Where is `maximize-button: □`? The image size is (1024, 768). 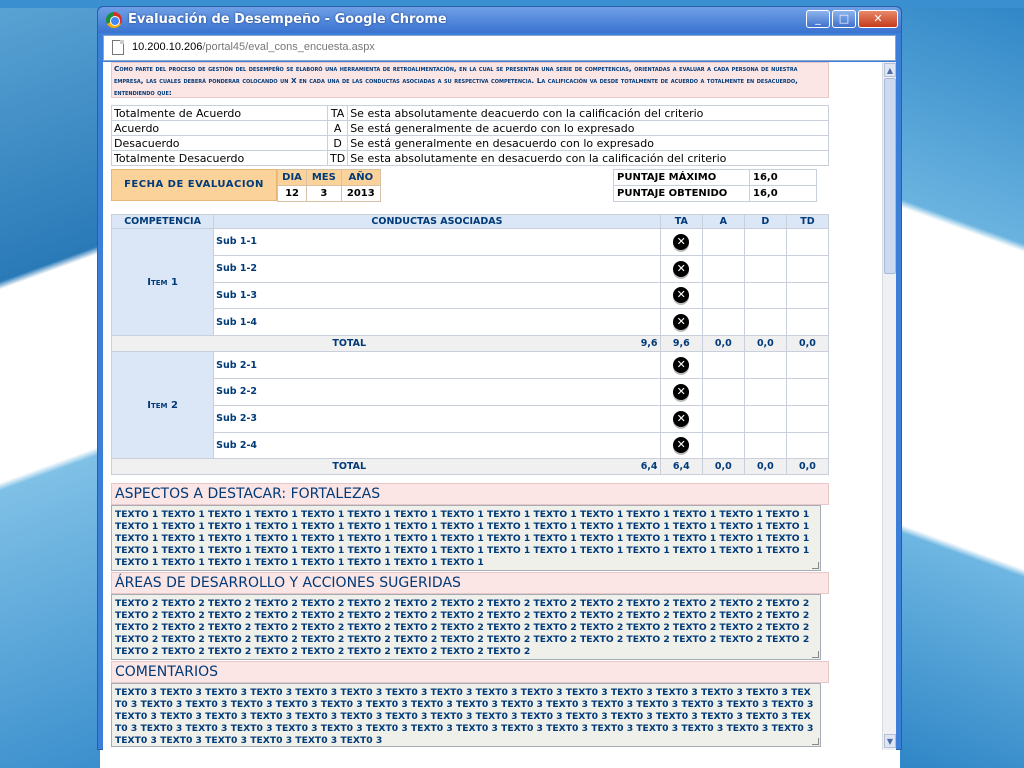 maximize-button: □ is located at coordinates (844, 19).